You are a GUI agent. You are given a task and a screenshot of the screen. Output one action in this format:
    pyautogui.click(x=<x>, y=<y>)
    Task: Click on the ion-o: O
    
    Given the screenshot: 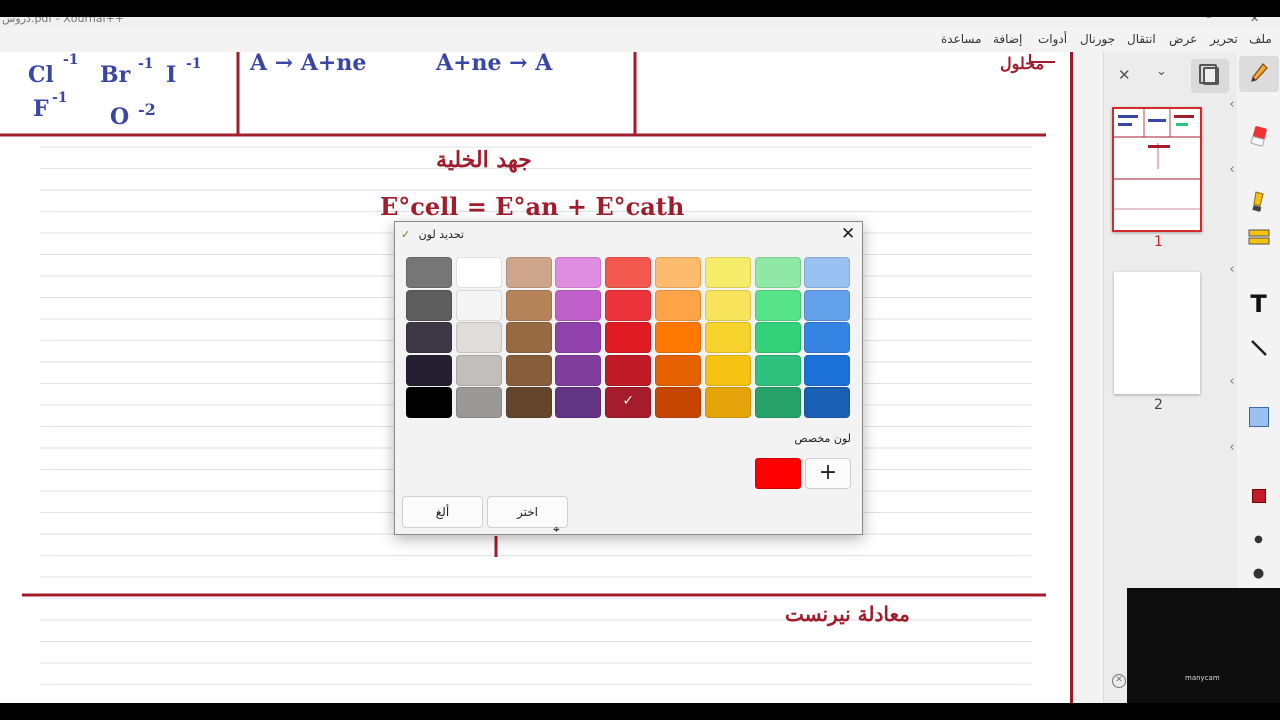 What is the action you would take?
    pyautogui.click(x=120, y=117)
    